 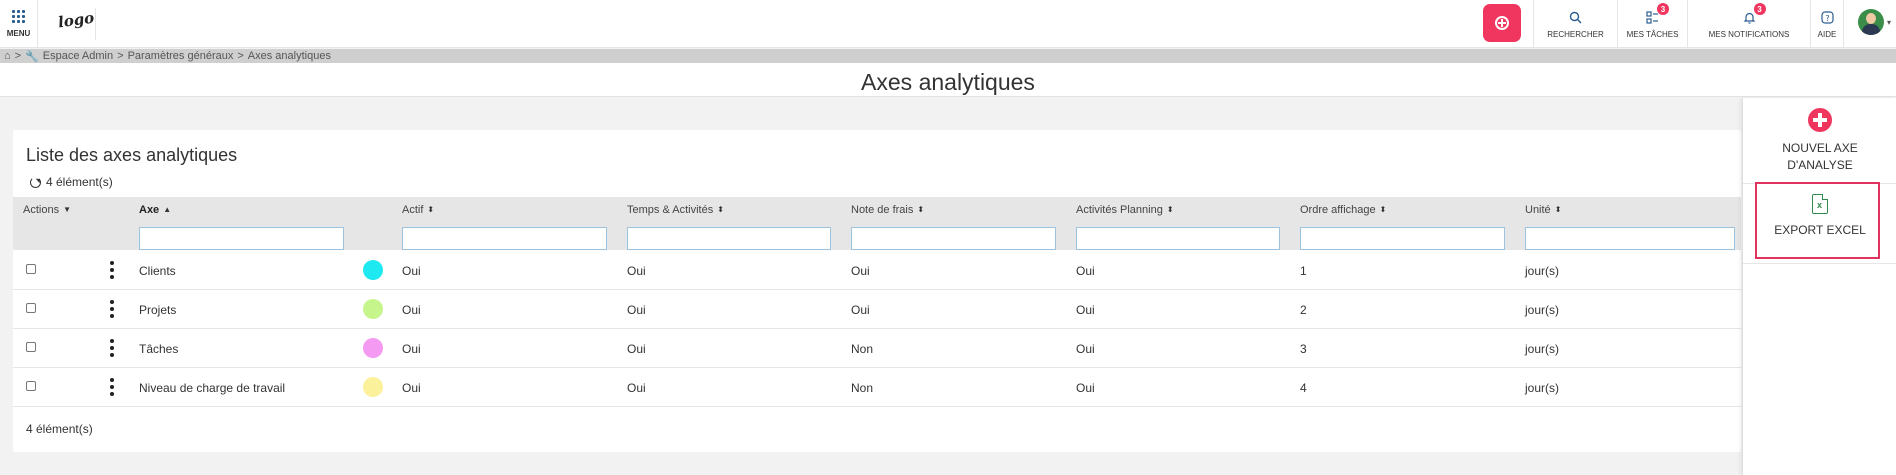 What do you see at coordinates (1820, 230) in the screenshot?
I see `export-excel-label: EXPORT EXCEL` at bounding box center [1820, 230].